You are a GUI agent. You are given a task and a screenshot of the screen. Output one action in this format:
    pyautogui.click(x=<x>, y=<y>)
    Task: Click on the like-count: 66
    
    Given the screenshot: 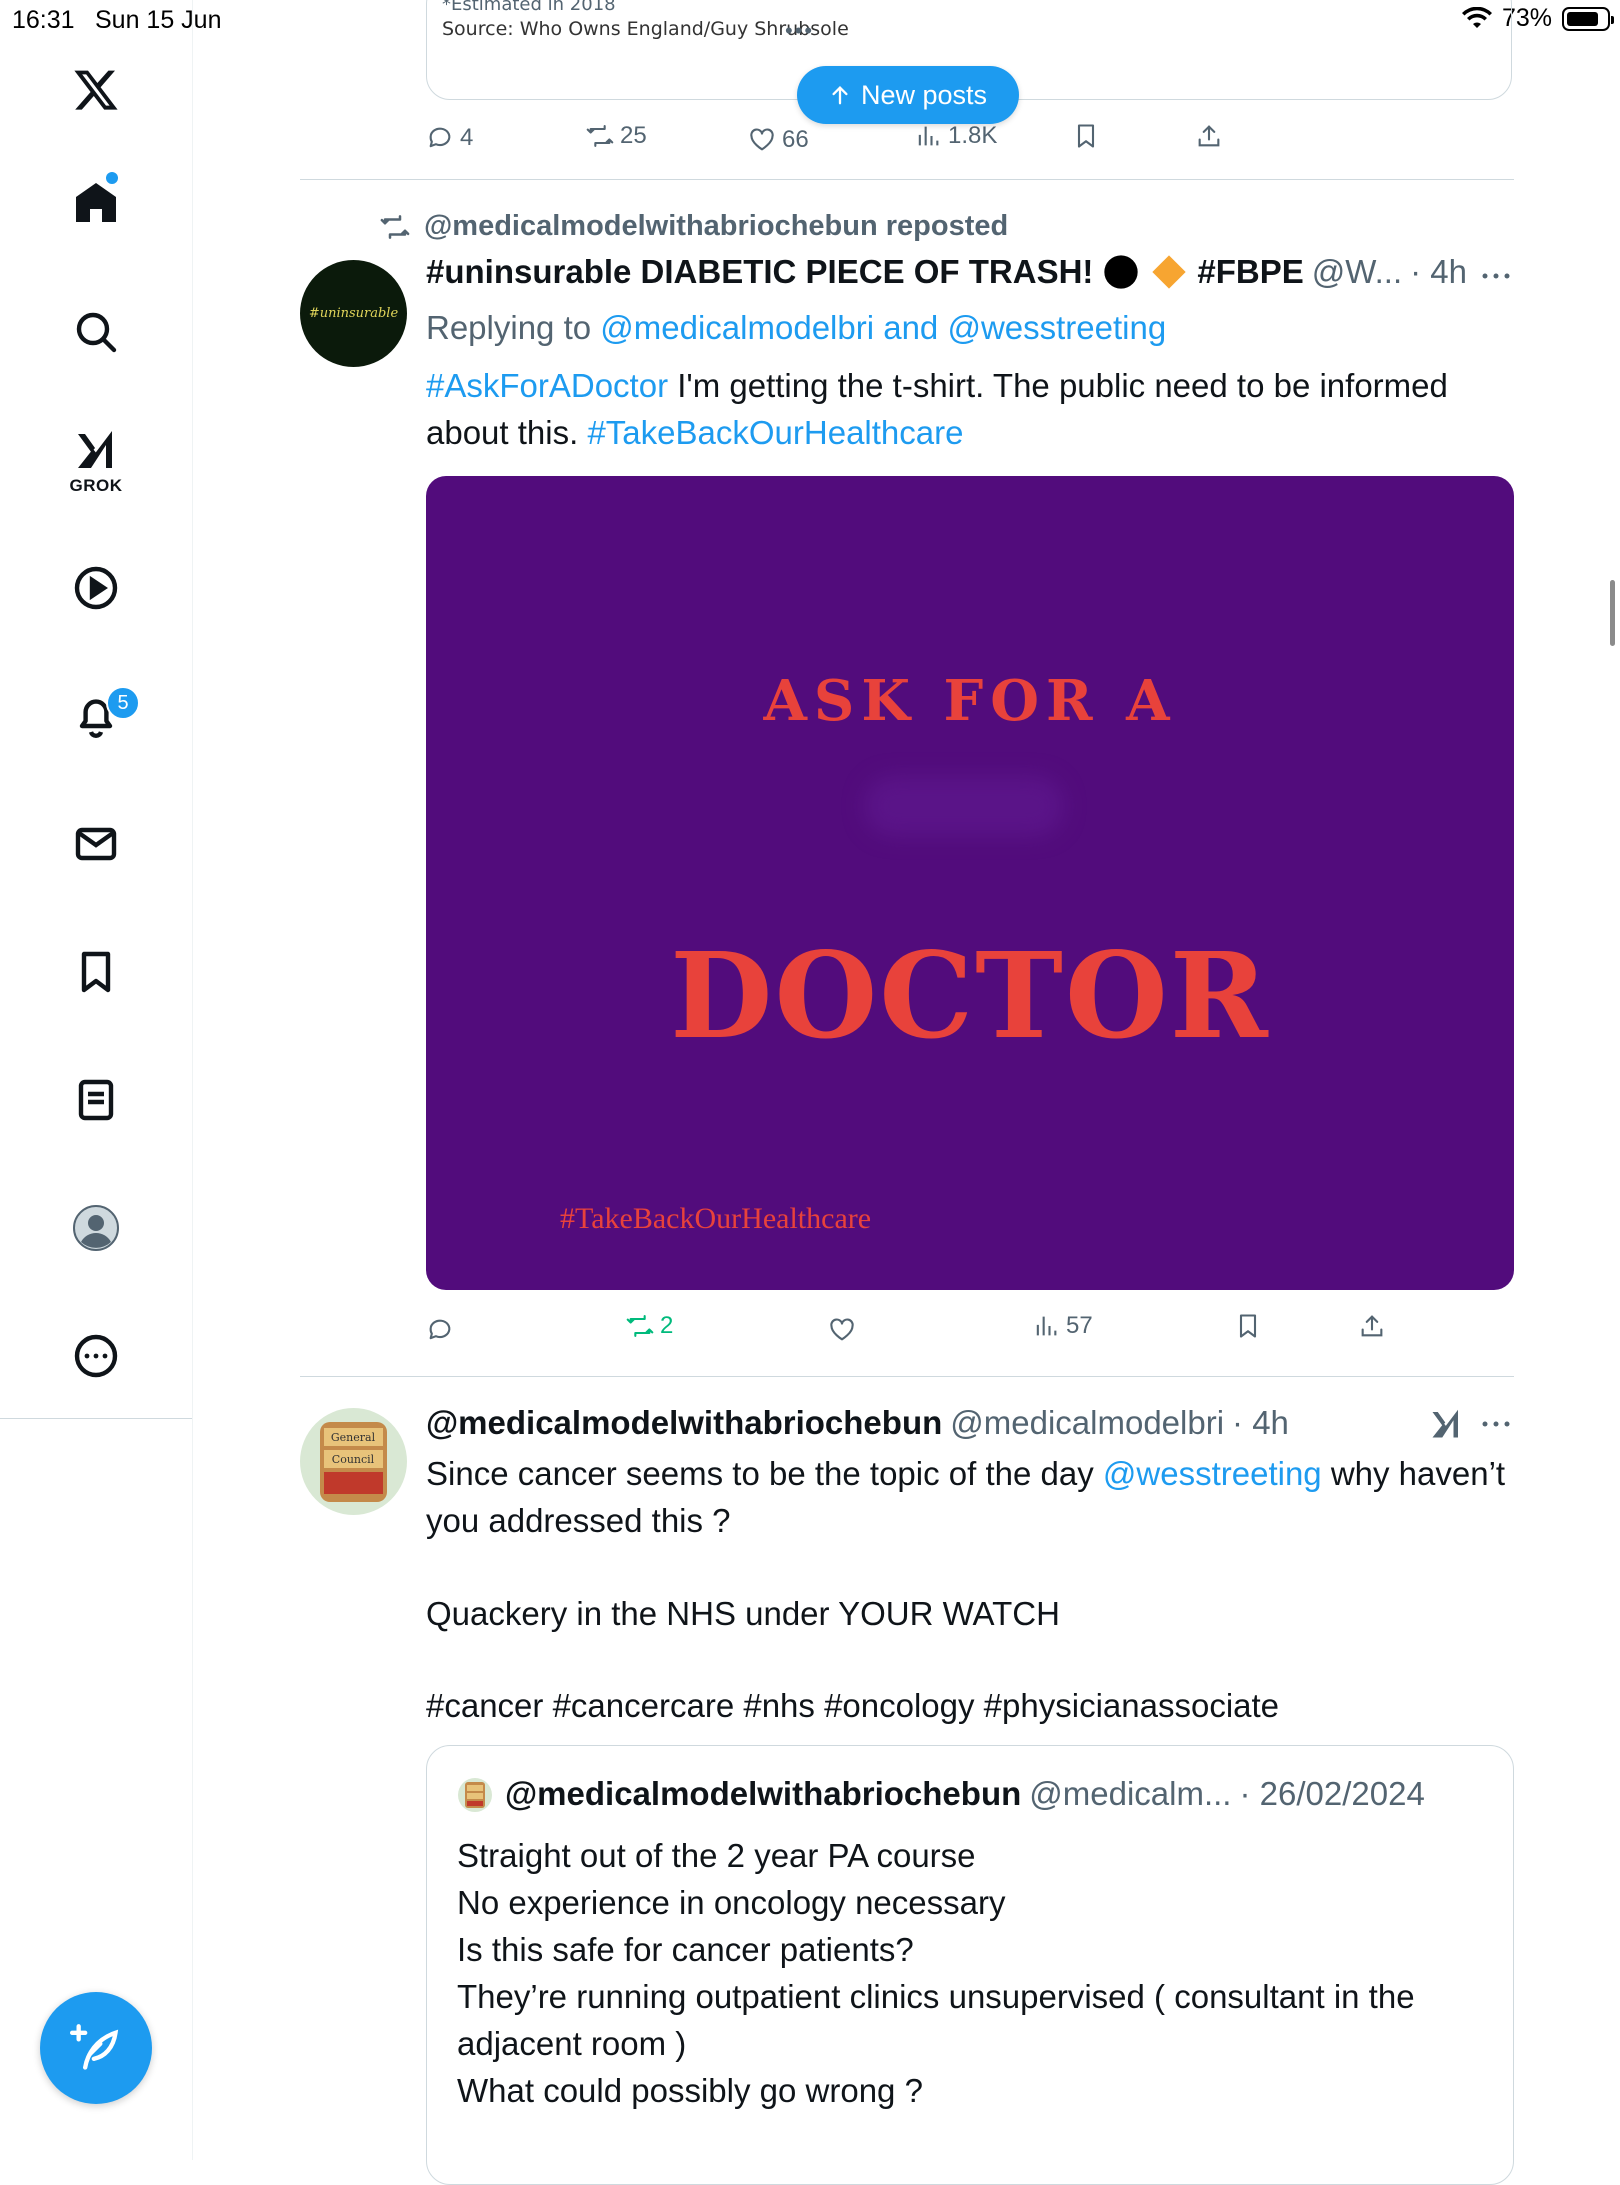 What is the action you would take?
    pyautogui.click(x=795, y=139)
    